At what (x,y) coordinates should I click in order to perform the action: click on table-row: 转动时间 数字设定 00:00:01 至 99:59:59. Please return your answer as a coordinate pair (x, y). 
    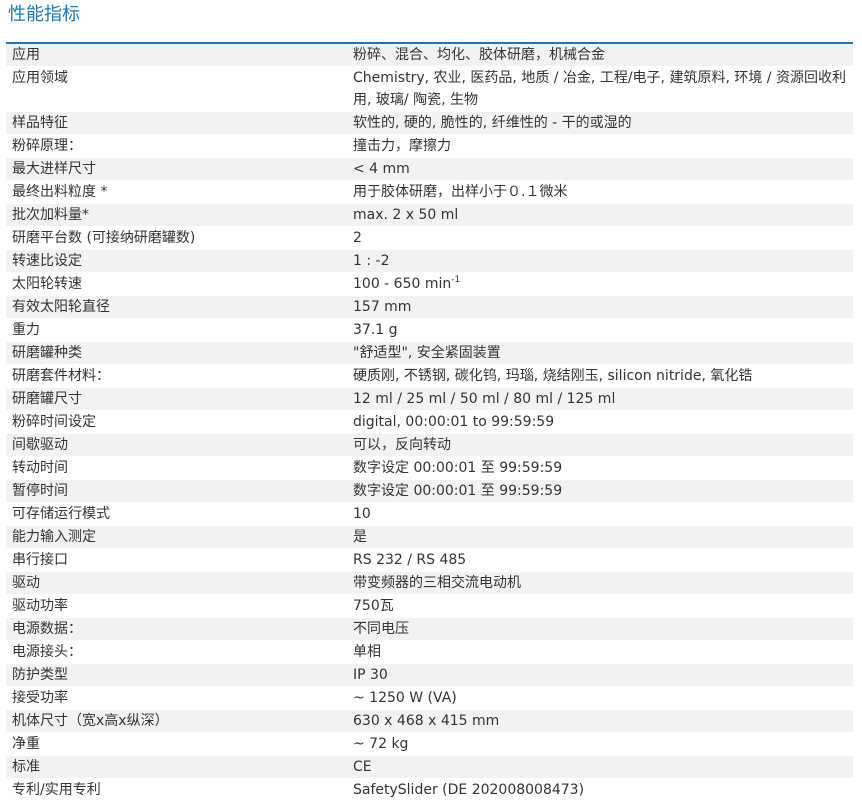
    Looking at the image, I should click on (429, 468).